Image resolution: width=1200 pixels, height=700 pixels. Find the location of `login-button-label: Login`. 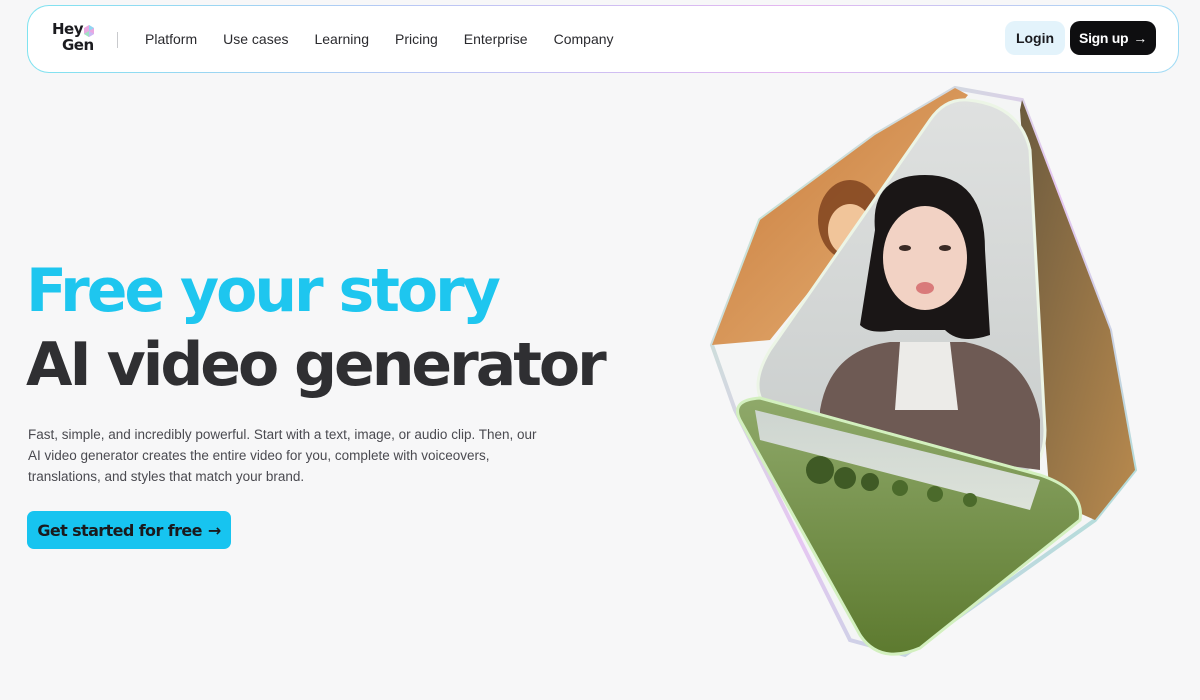

login-button-label: Login is located at coordinates (1035, 38).